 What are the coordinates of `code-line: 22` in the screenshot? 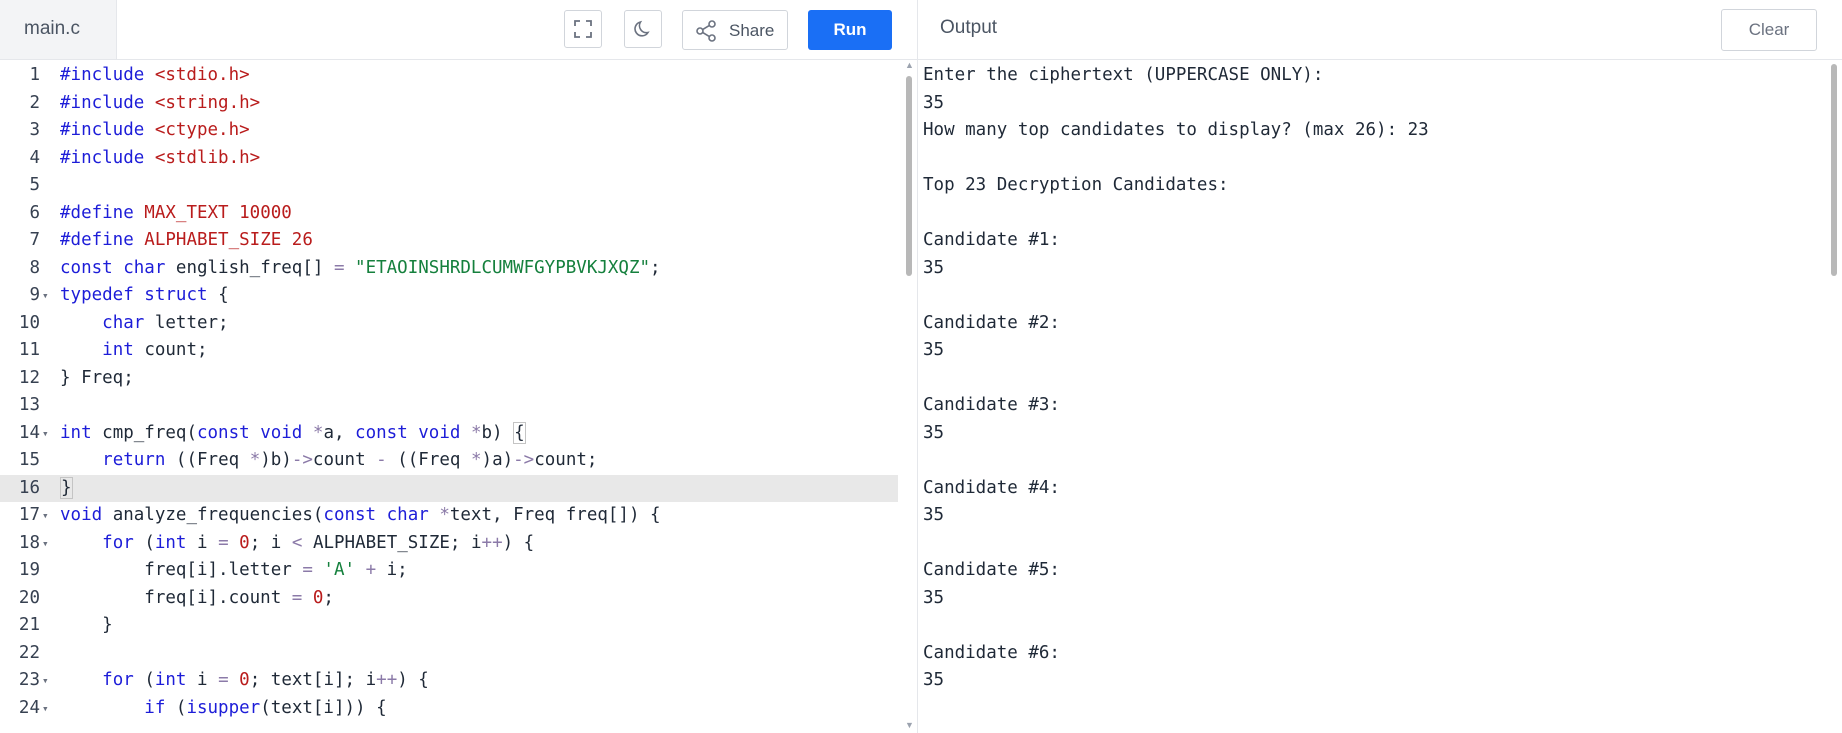 It's located at (449, 654).